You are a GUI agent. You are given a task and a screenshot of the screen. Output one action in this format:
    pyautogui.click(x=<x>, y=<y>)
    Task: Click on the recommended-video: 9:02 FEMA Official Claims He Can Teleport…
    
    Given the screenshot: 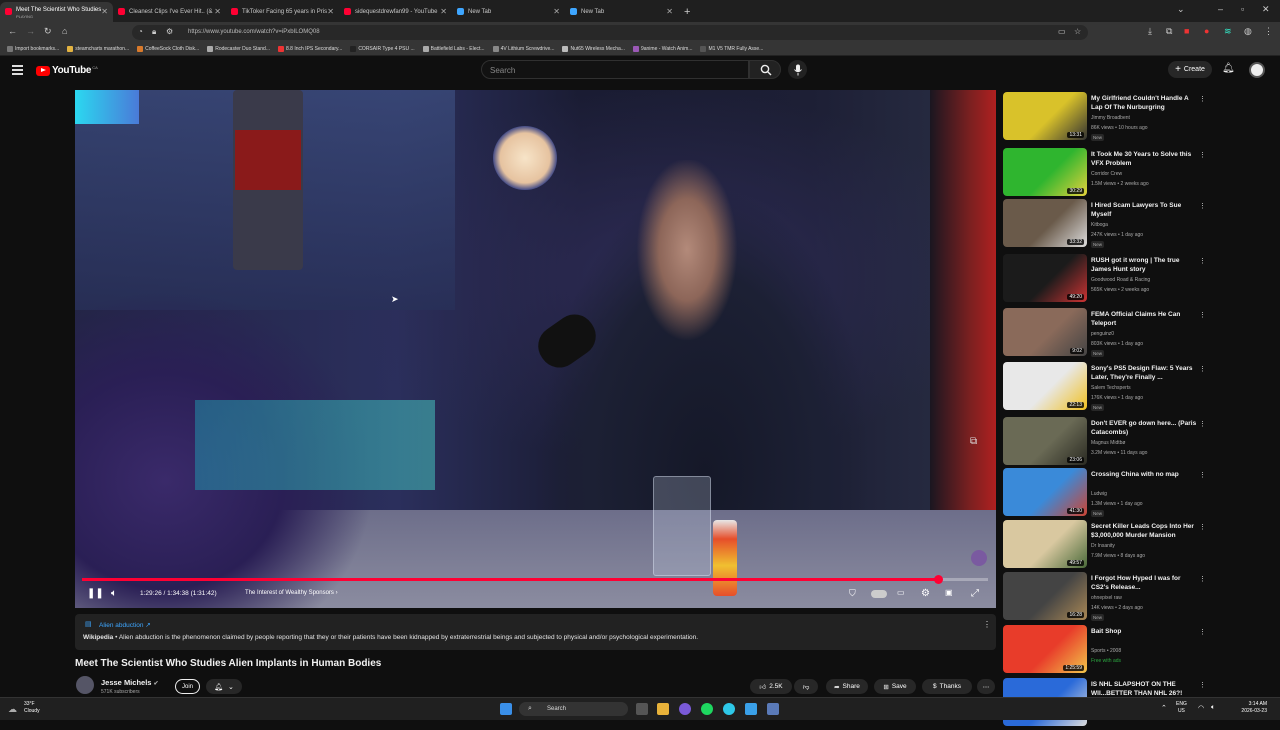 What is the action you would take?
    pyautogui.click(x=1106, y=334)
    